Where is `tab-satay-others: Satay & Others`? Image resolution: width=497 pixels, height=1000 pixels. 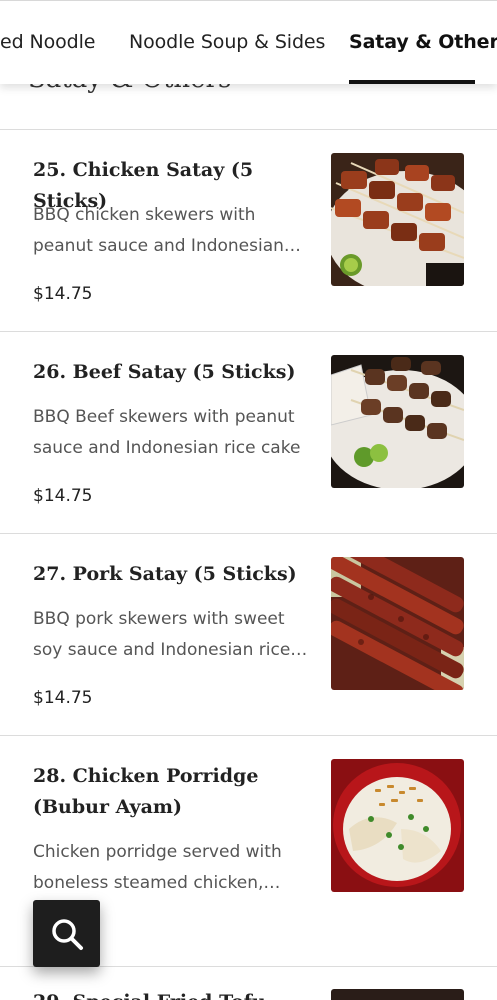
tab-satay-others: Satay & Others is located at coordinates (423, 42).